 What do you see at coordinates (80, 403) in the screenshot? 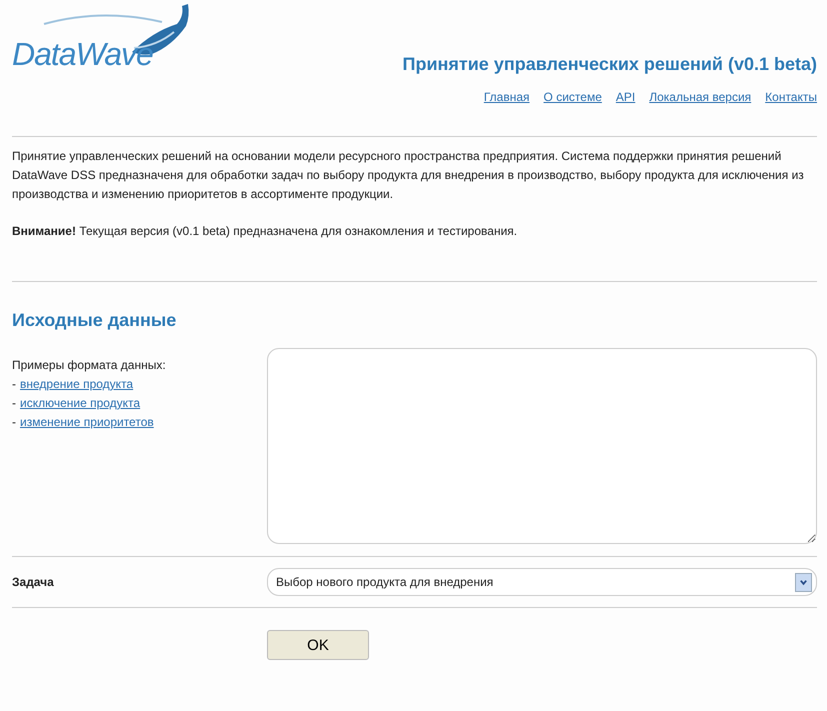
I see `example-link: исключение продукта` at bounding box center [80, 403].